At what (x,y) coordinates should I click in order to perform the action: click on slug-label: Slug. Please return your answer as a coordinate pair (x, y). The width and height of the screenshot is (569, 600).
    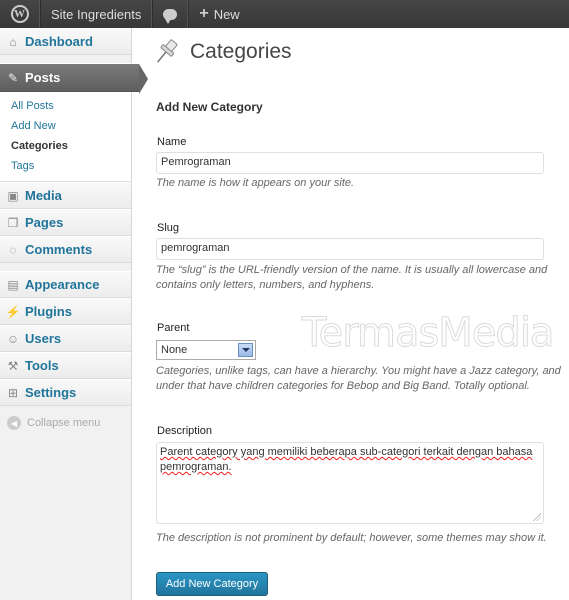
    Looking at the image, I should click on (168, 228).